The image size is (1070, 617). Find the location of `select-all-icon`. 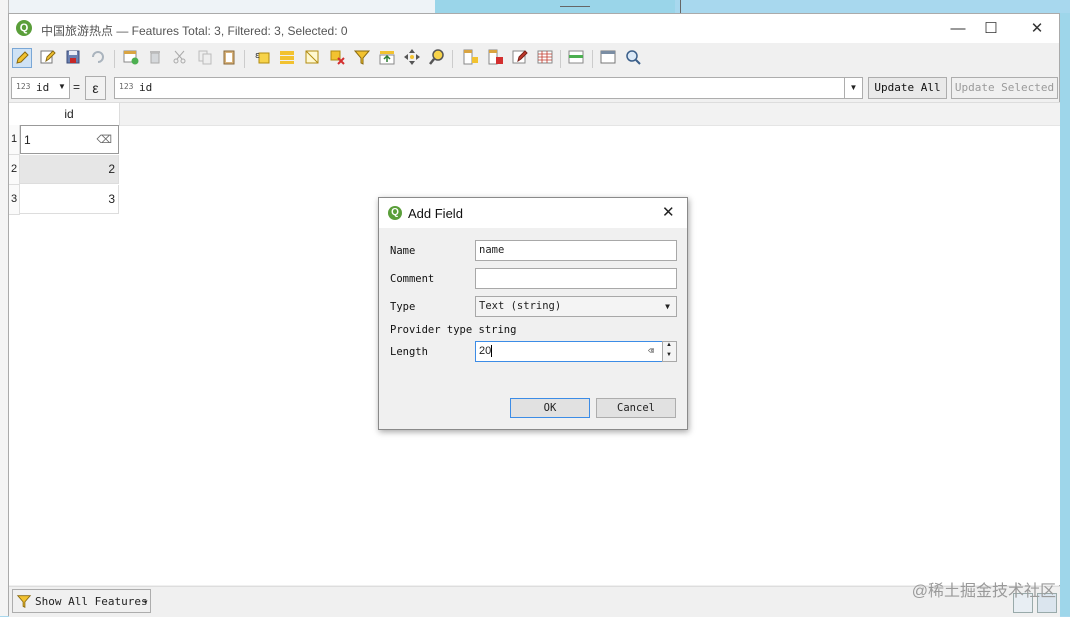

select-all-icon is located at coordinates (287, 57).